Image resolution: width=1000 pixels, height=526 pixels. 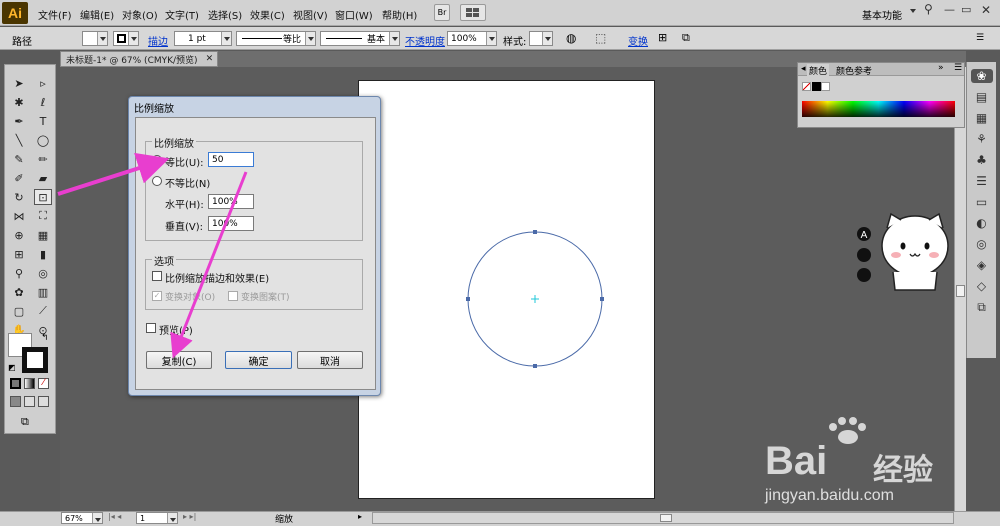 What do you see at coordinates (864, 275) in the screenshot?
I see `gear-icon` at bounding box center [864, 275].